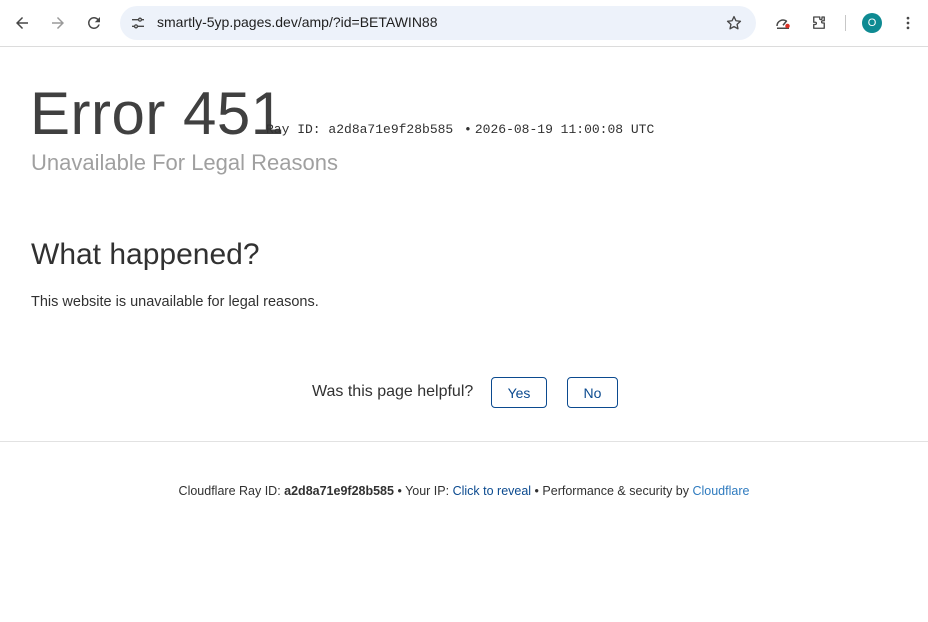 This screenshot has height=622, width=928. What do you see at coordinates (845, 23) in the screenshot?
I see `toolbar-divider` at bounding box center [845, 23].